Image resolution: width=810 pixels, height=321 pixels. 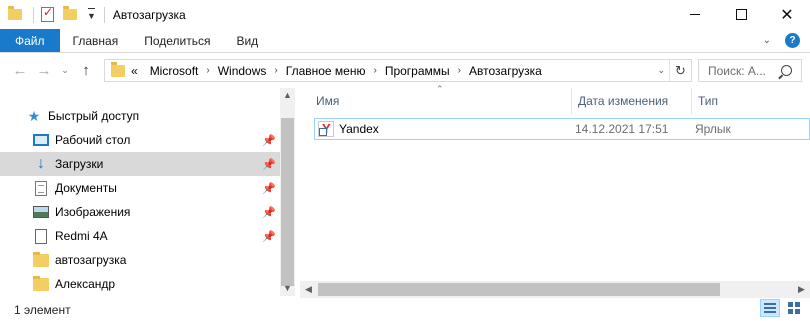 What do you see at coordinates (140, 284) in the screenshot?
I see `sidebar-item-alexander: Александр` at bounding box center [140, 284].